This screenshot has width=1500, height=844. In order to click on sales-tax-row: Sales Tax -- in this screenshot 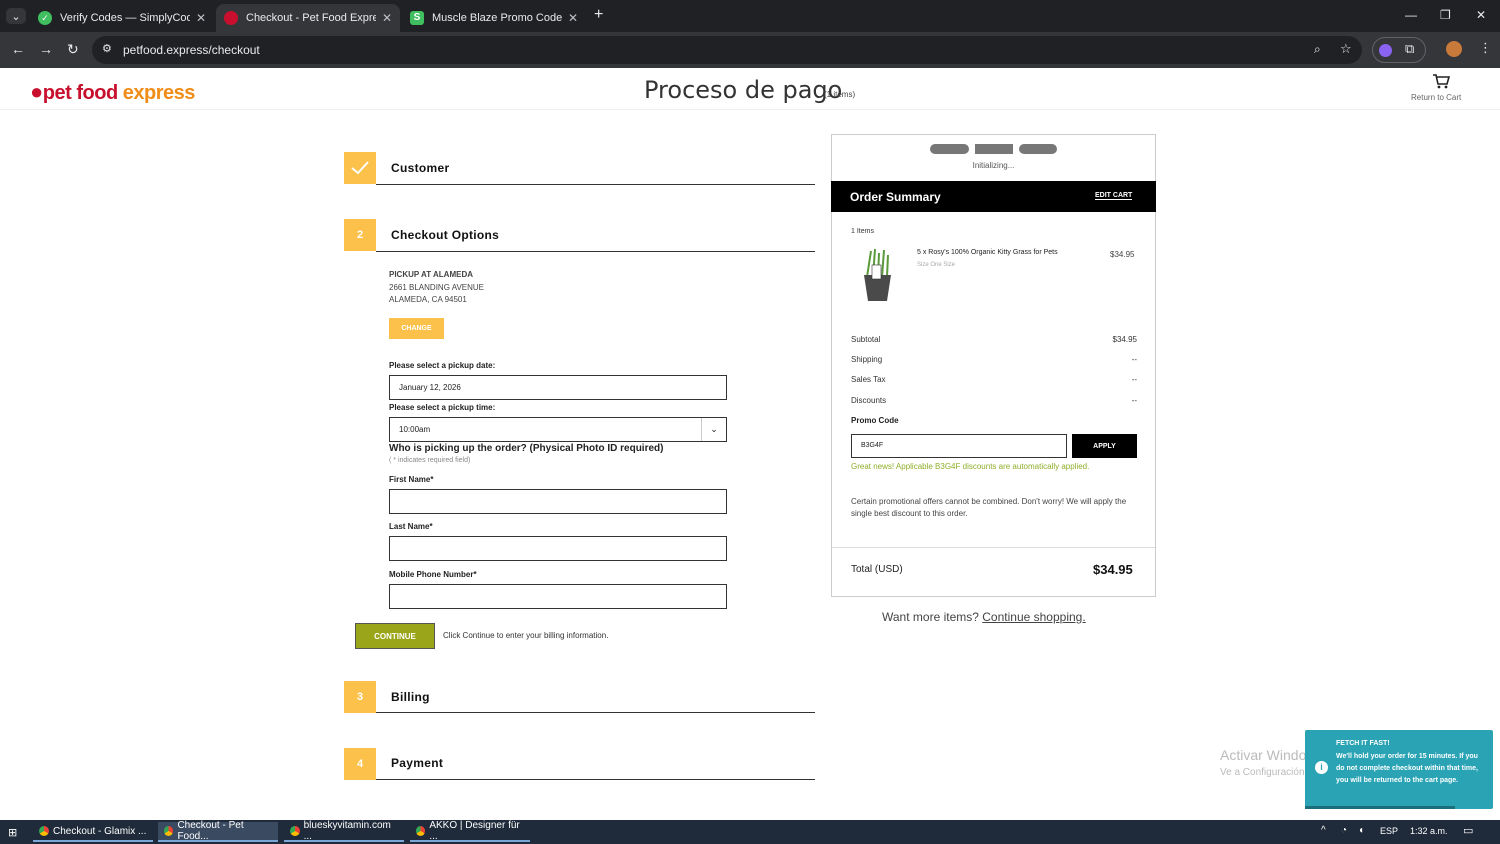, I will do `click(994, 379)`.